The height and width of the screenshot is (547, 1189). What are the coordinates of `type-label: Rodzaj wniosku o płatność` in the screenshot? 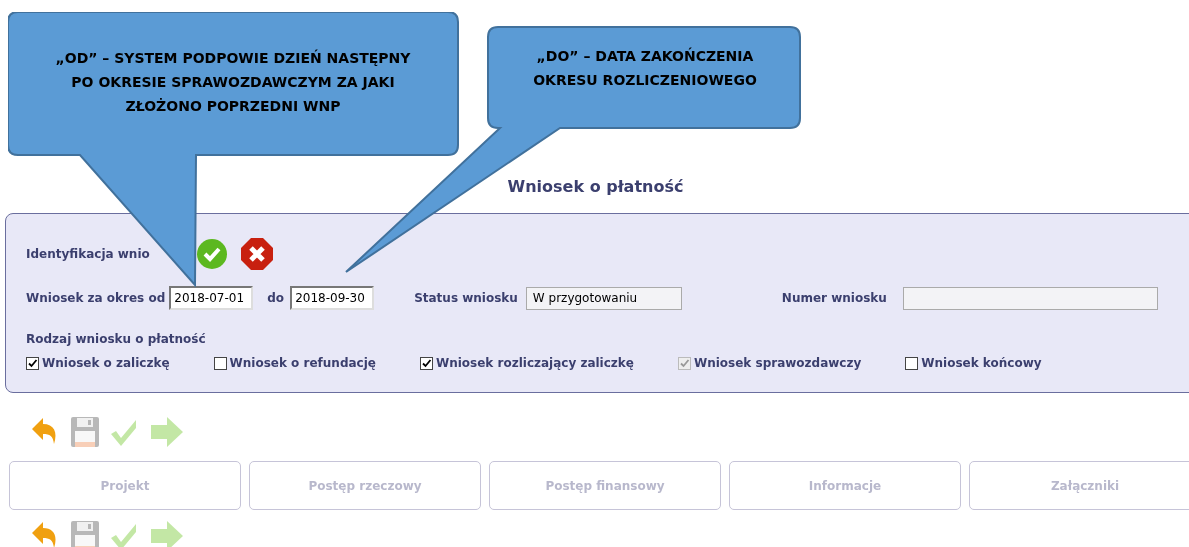 It's located at (116, 339).